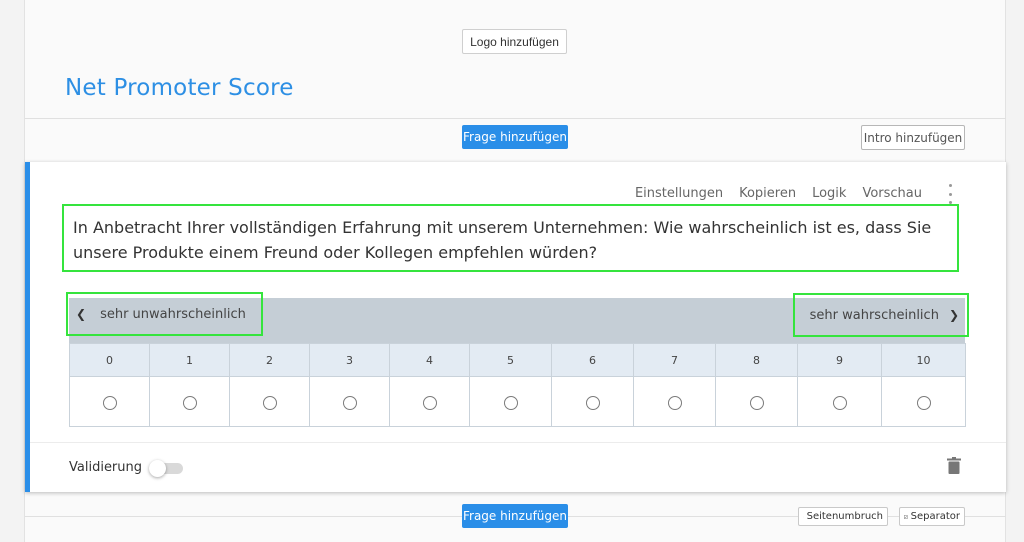 The image size is (1024, 542). Describe the element at coordinates (950, 194) in the screenshot. I see `more-options-icon` at that location.